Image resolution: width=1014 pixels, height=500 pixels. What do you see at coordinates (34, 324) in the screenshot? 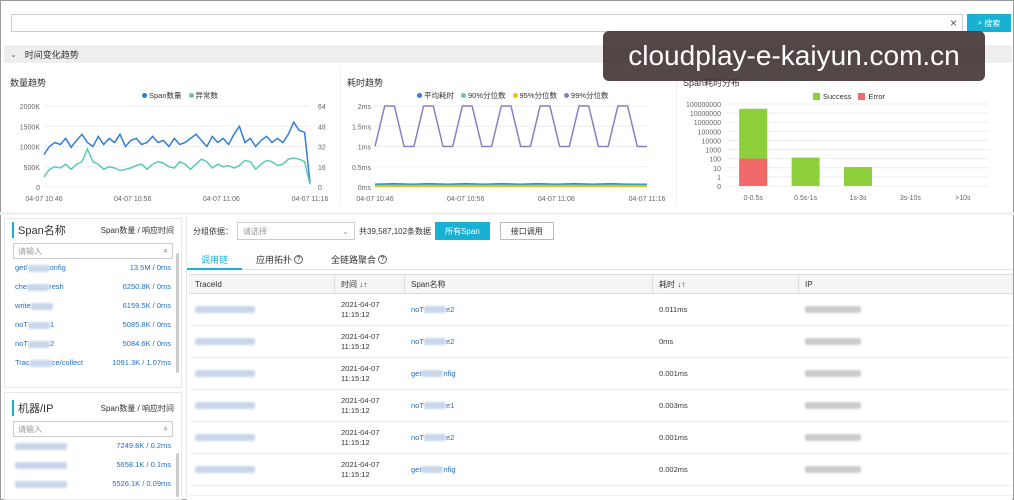
I see `span-item-name: noT 1` at bounding box center [34, 324].